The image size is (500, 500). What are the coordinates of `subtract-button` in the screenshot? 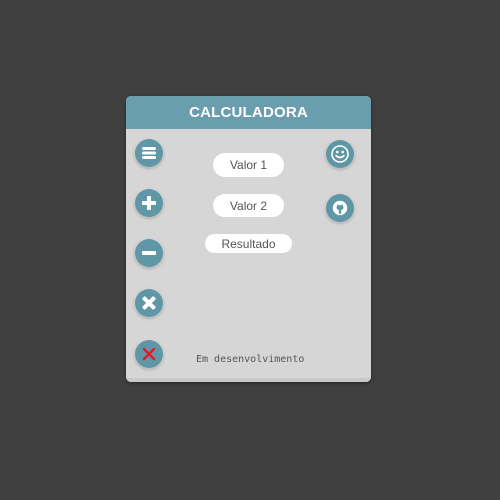 It's located at (149, 253).